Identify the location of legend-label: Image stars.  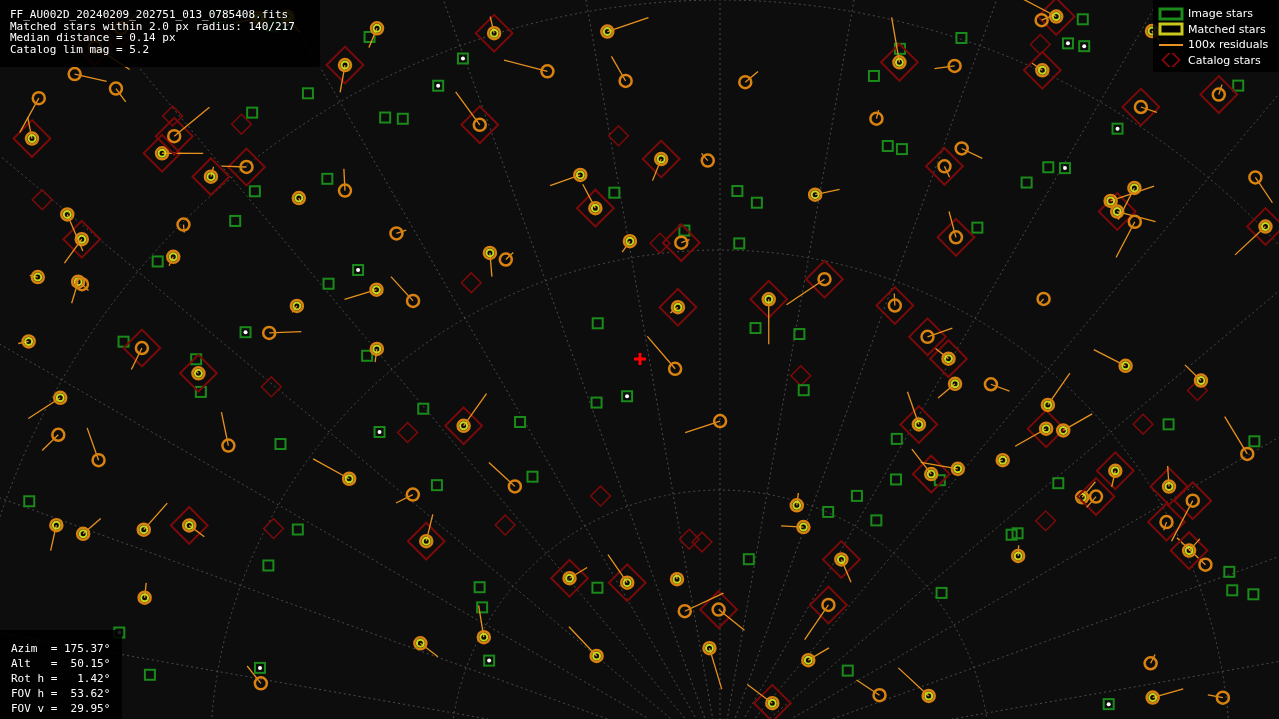
(1220, 14).